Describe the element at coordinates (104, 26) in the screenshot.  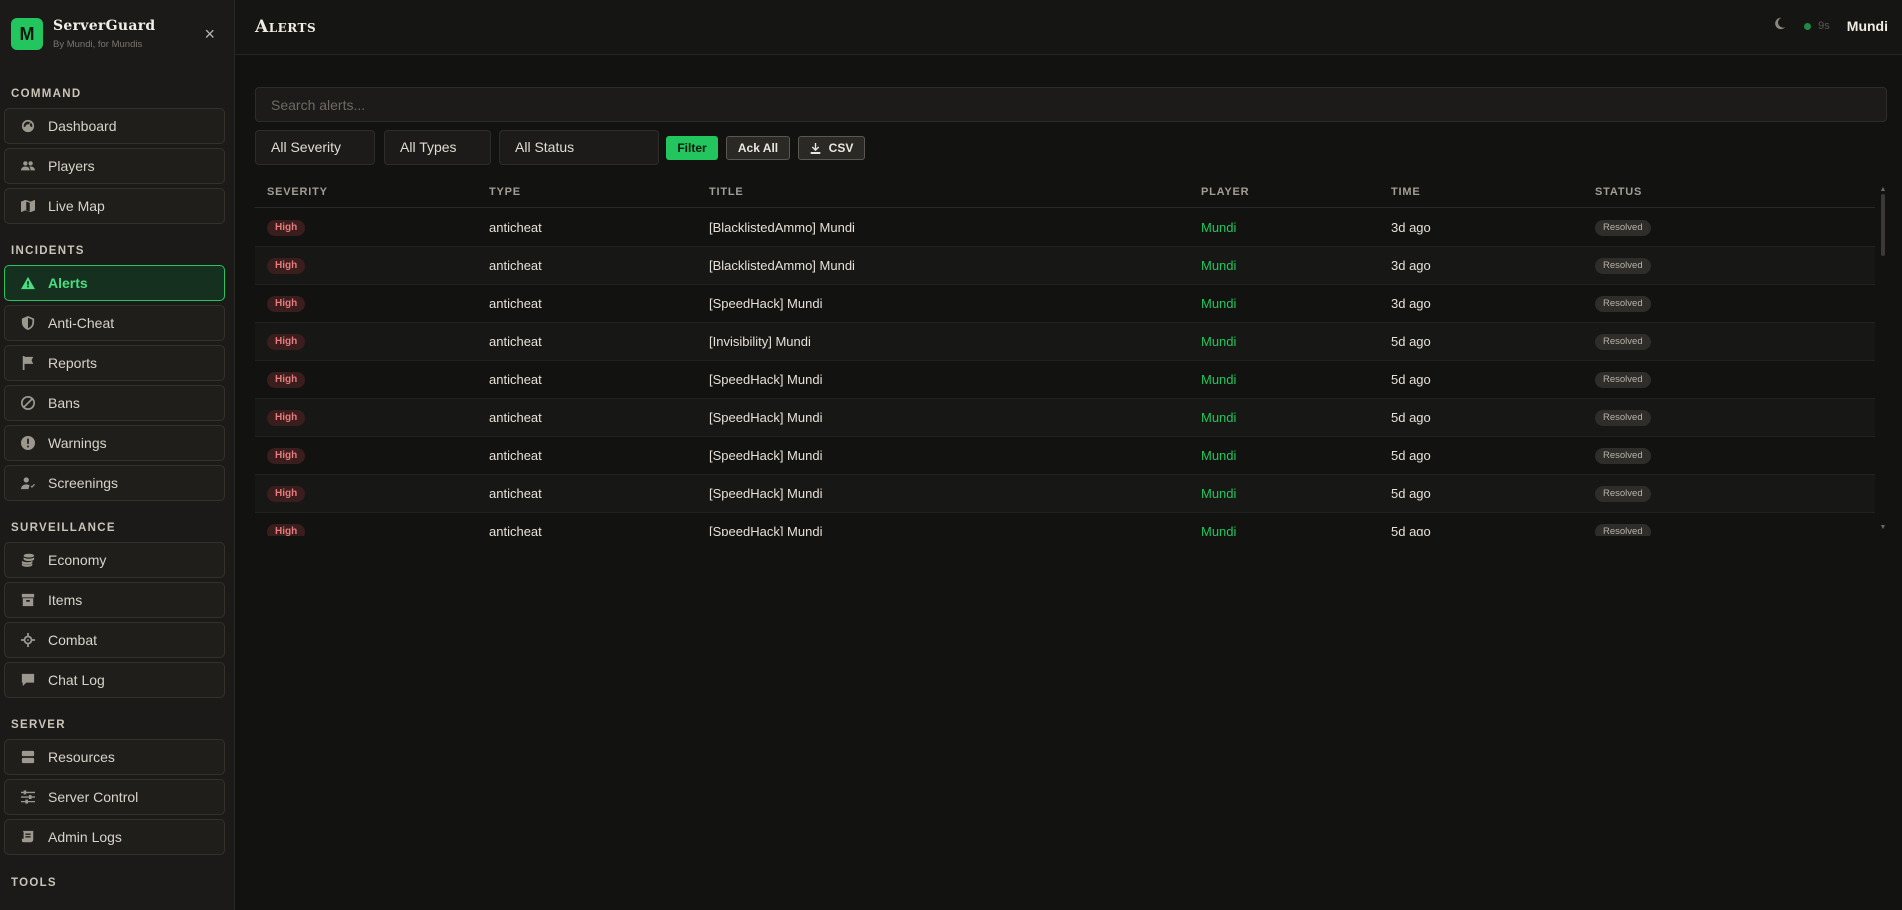
I see `brand-title: ServerGuard` at that location.